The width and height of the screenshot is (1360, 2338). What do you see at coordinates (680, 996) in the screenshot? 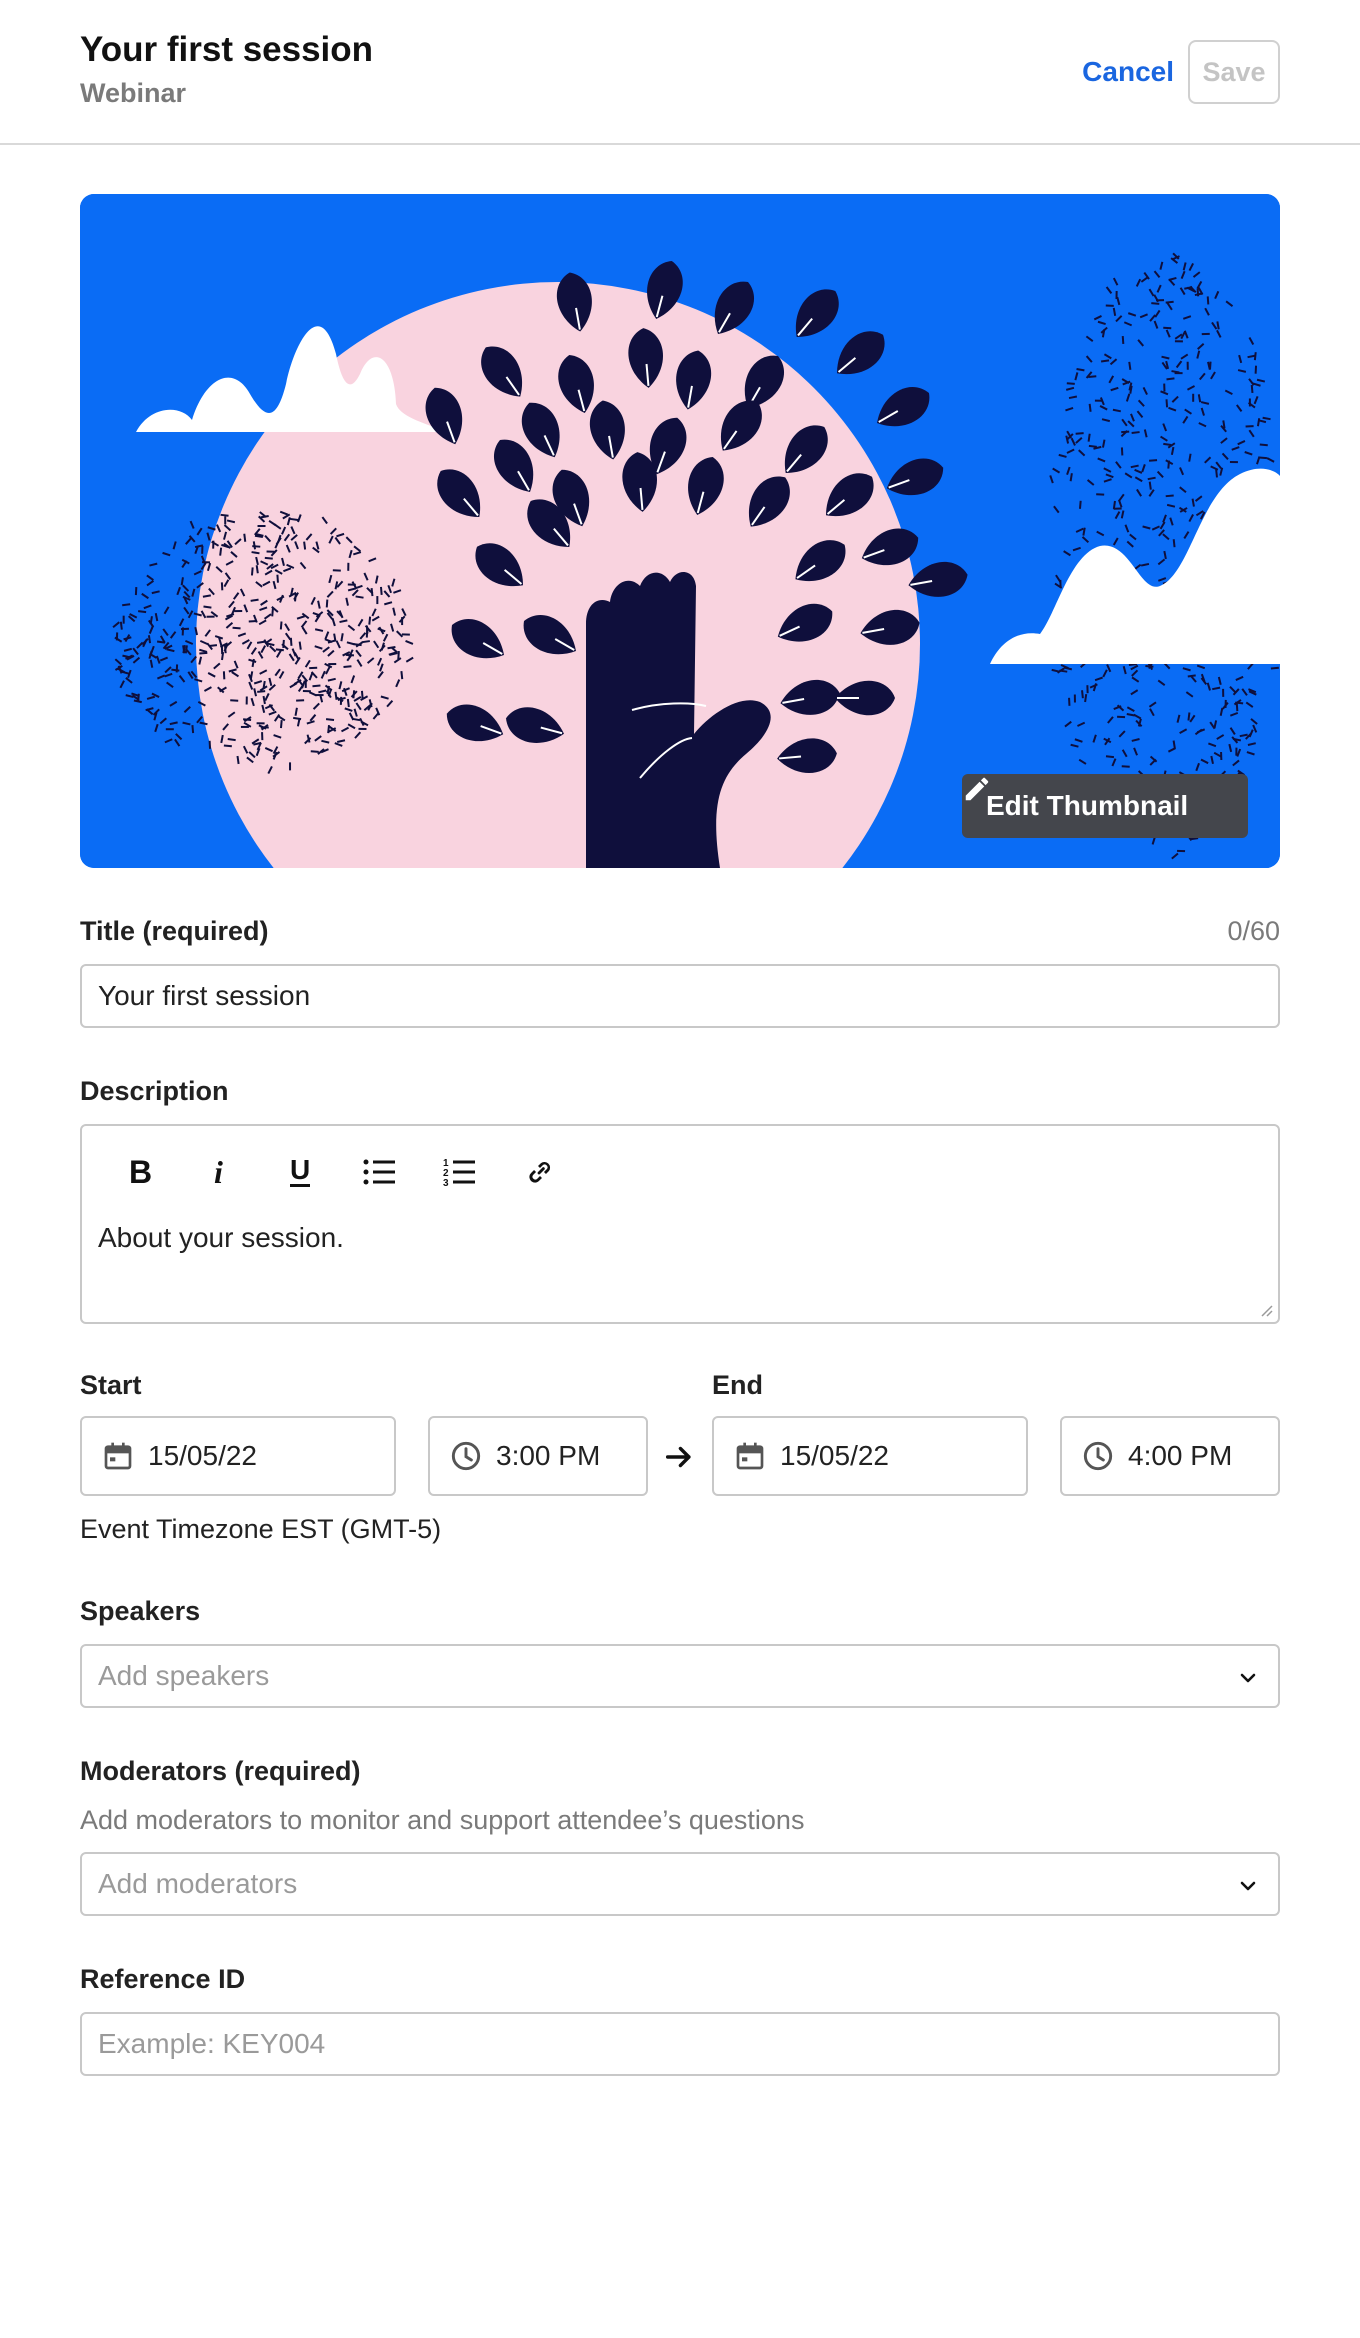
I see `title-input` at bounding box center [680, 996].